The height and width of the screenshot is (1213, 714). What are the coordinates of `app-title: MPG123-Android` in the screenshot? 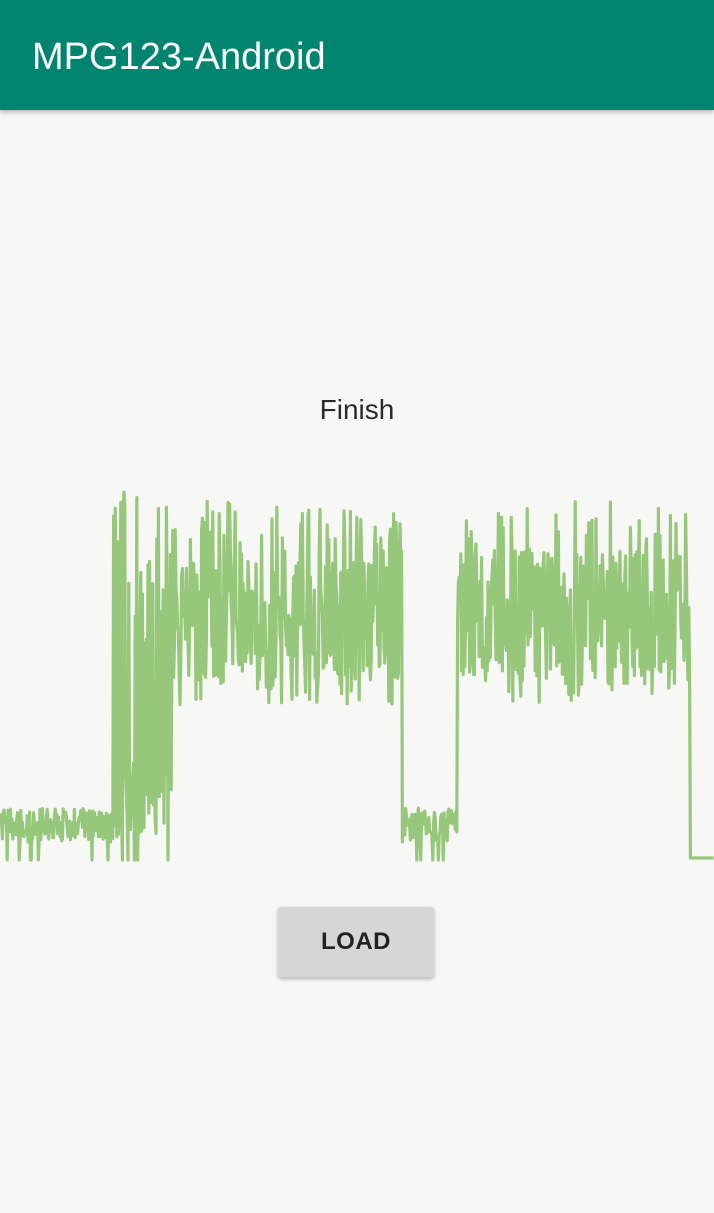 It's located at (179, 57).